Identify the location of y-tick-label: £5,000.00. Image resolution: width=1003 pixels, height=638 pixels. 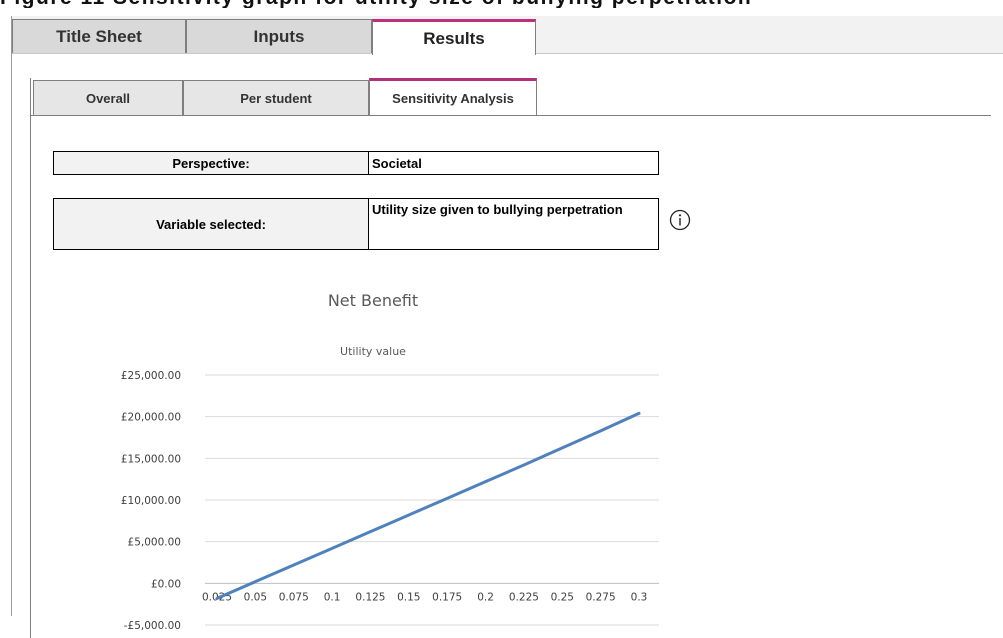
(154, 543).